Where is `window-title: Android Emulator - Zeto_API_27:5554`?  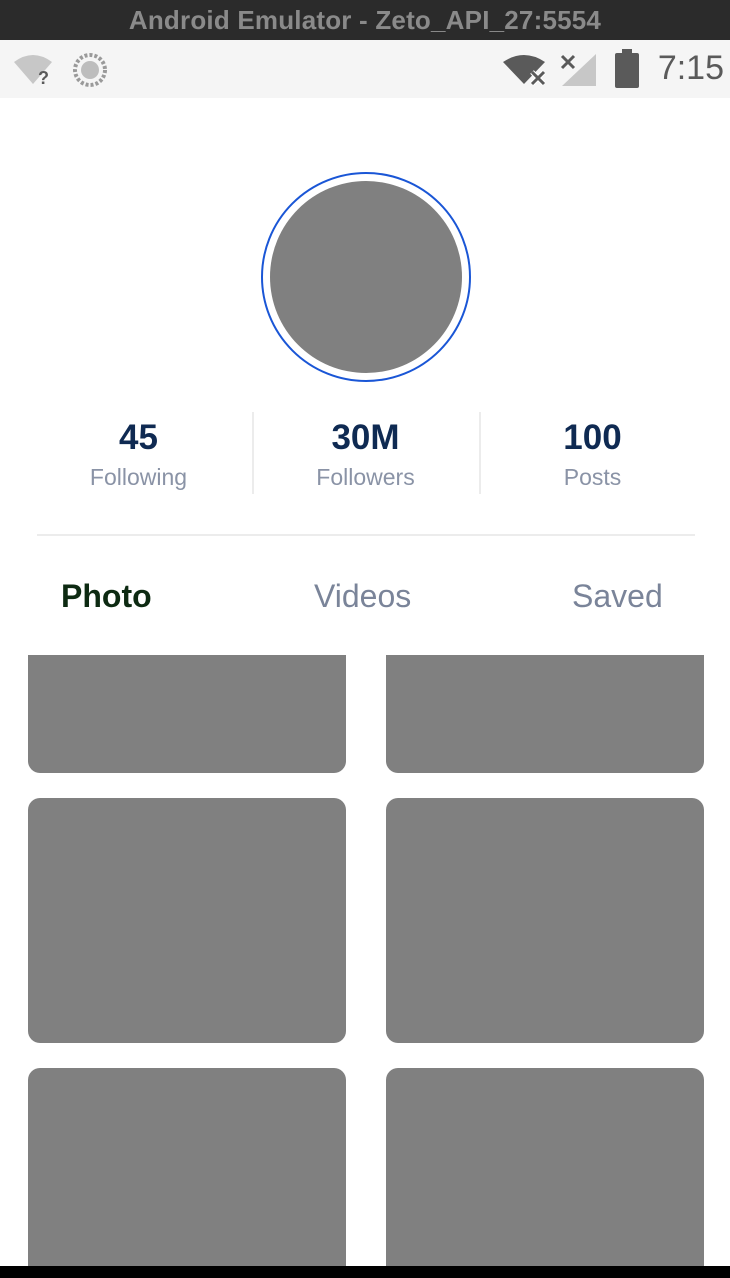
window-title: Android Emulator - Zeto_API_27:5554 is located at coordinates (365, 19).